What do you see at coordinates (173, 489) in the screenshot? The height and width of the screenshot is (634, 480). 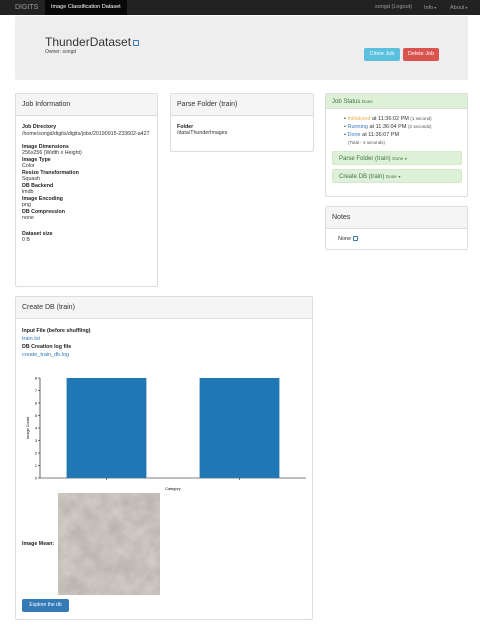 I see `x-axis-label: Category` at bounding box center [173, 489].